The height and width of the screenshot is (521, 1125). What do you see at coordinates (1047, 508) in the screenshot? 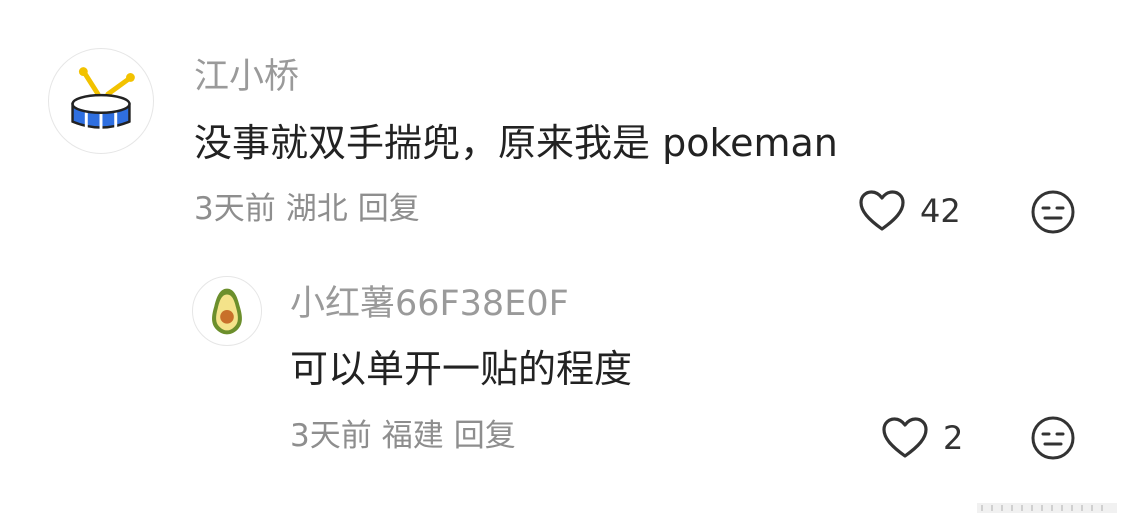
I see `watermark` at bounding box center [1047, 508].